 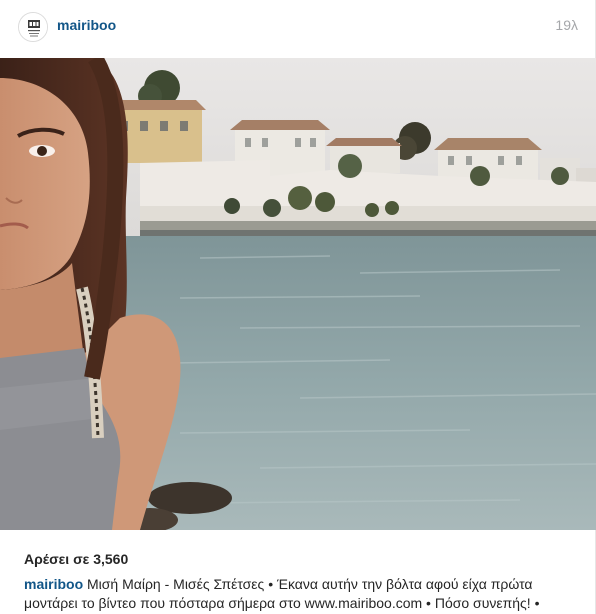 I want to click on mairiboo-logo-icon, so click(x=33, y=27).